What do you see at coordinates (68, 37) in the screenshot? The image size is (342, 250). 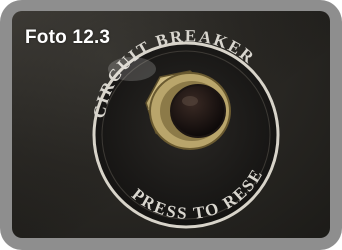 I see `photo-caption: Foto 12.3` at bounding box center [68, 37].